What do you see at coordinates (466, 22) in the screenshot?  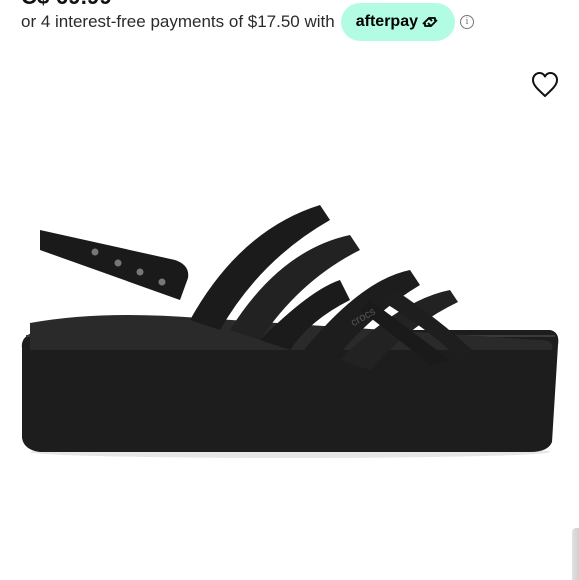 I see `info-icon: i` at bounding box center [466, 22].